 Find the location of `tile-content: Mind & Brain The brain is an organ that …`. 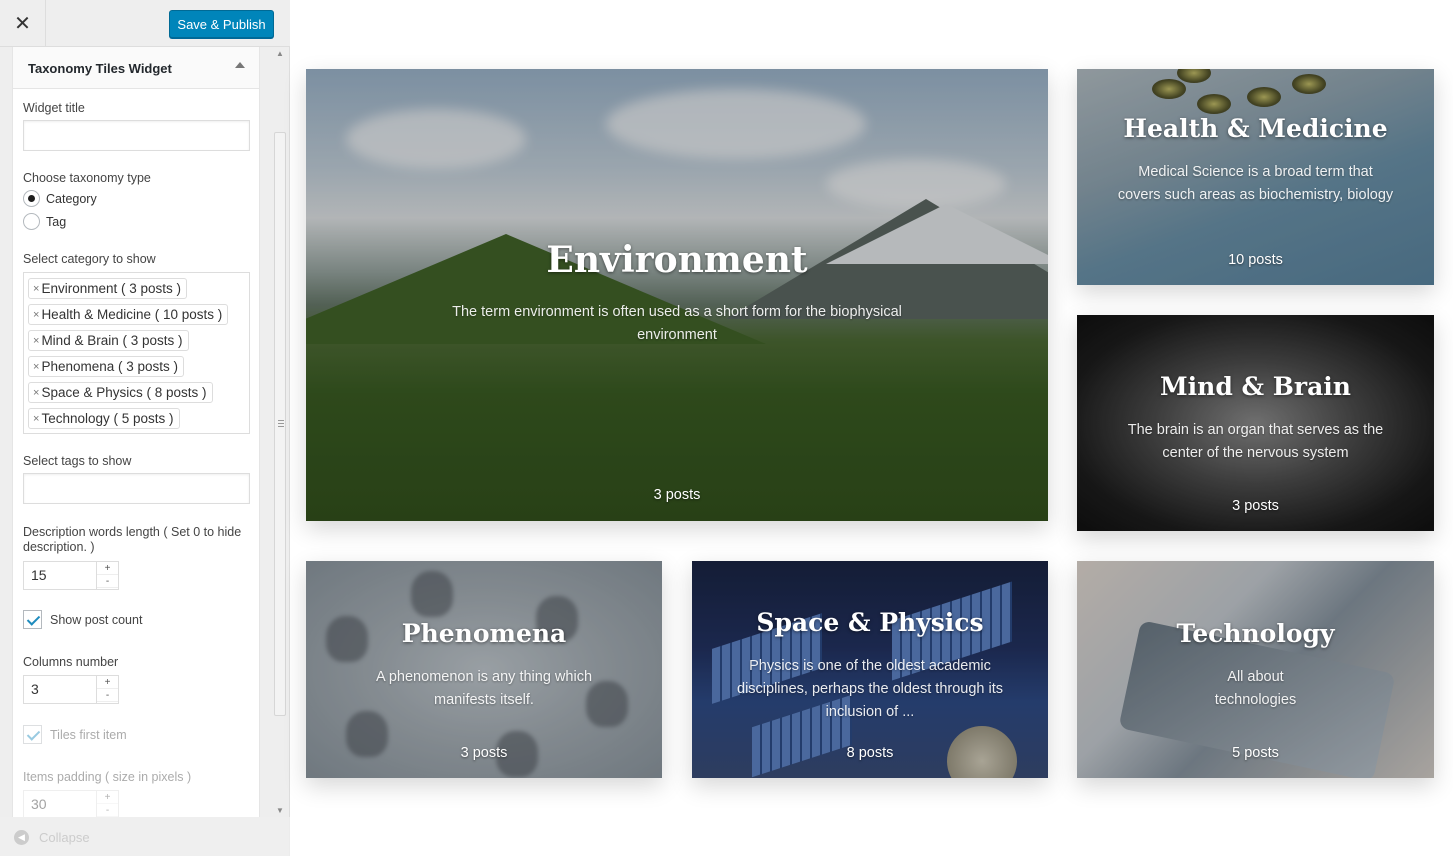

tile-content: Mind & Brain The brain is an organ that … is located at coordinates (1255, 418).